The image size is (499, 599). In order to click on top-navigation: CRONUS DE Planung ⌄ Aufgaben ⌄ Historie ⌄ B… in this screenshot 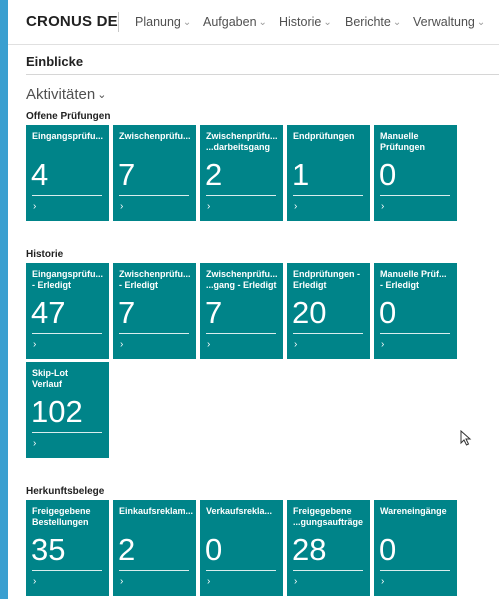, I will do `click(253, 22)`.